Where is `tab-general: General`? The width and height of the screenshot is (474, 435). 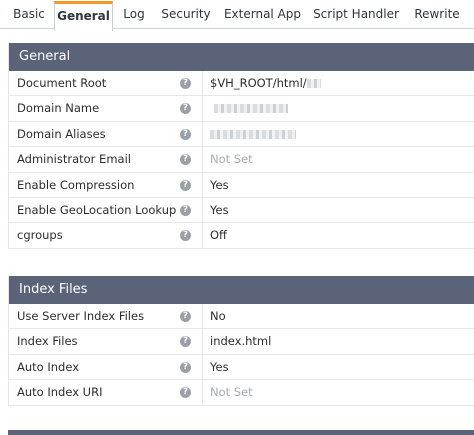
tab-general: General is located at coordinates (83, 16).